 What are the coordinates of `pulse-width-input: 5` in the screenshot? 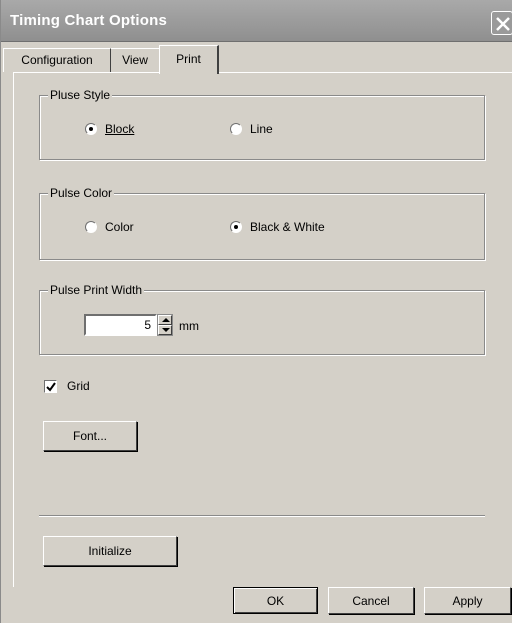 It's located at (120, 325).